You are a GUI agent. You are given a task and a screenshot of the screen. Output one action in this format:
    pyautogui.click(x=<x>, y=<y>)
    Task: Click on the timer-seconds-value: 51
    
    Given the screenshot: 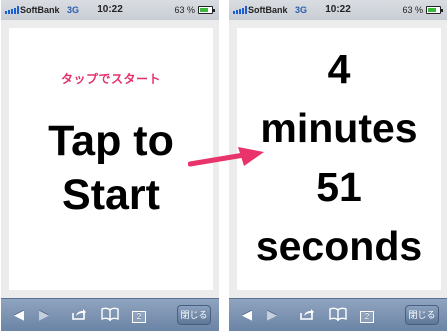 What is the action you would take?
    pyautogui.click(x=339, y=187)
    